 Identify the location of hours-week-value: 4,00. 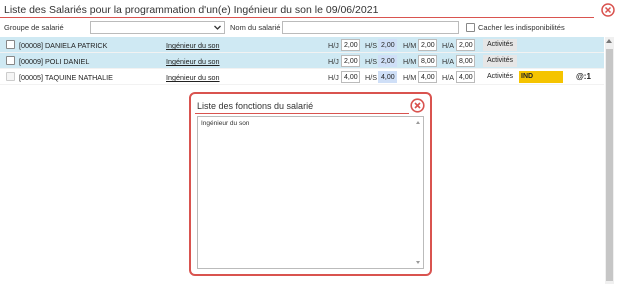
(387, 77).